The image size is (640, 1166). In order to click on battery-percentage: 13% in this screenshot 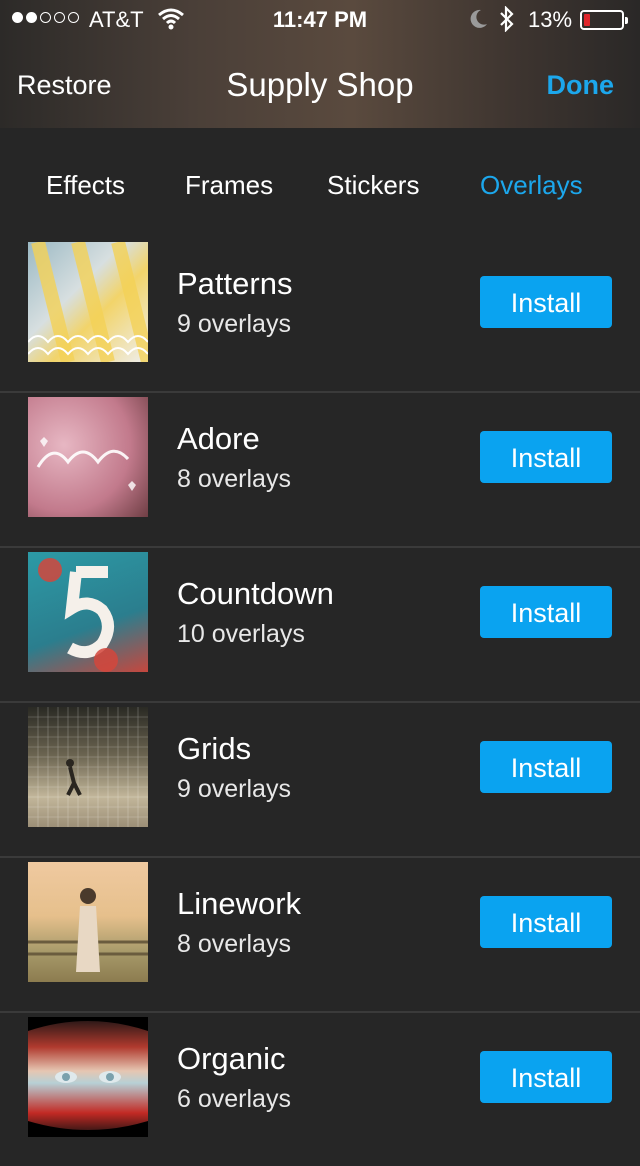, I will do `click(550, 19)`.